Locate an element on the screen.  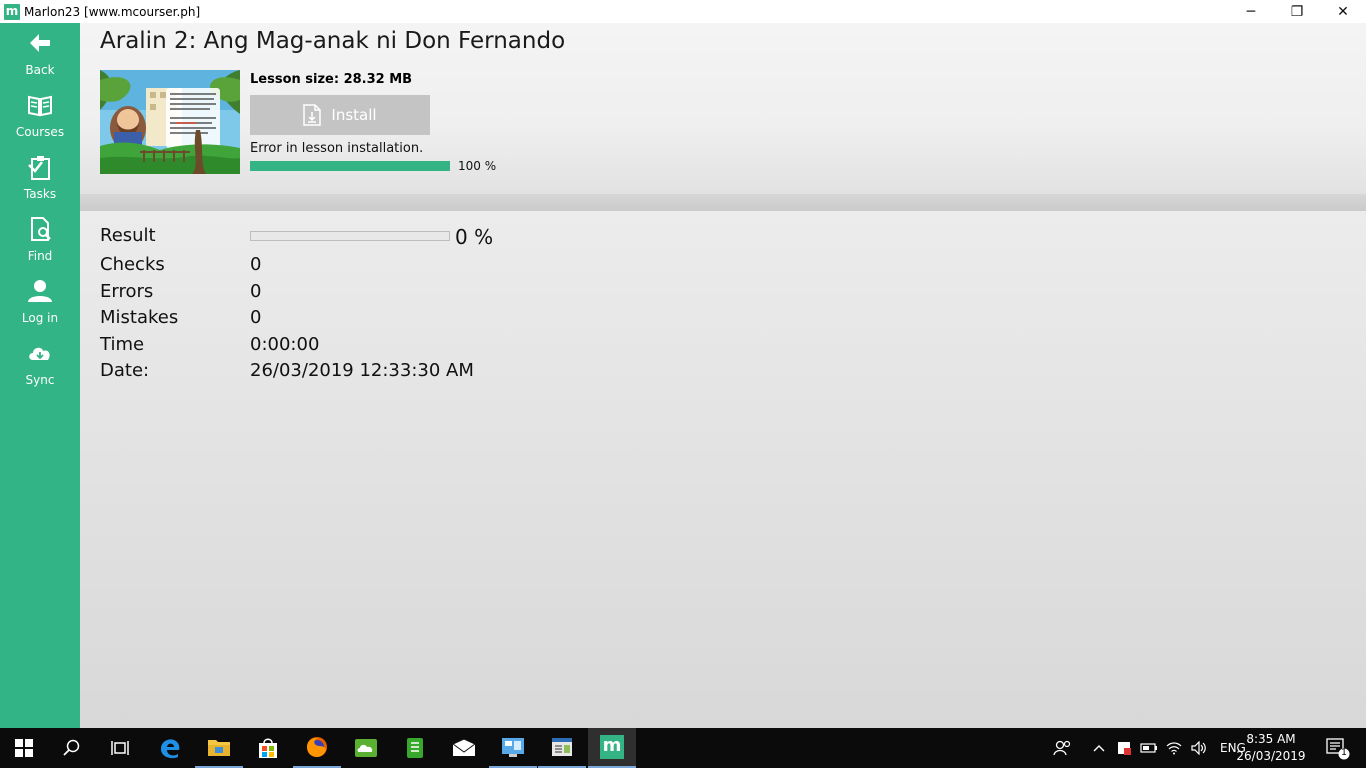
volume-icon is located at coordinates (1199, 748).